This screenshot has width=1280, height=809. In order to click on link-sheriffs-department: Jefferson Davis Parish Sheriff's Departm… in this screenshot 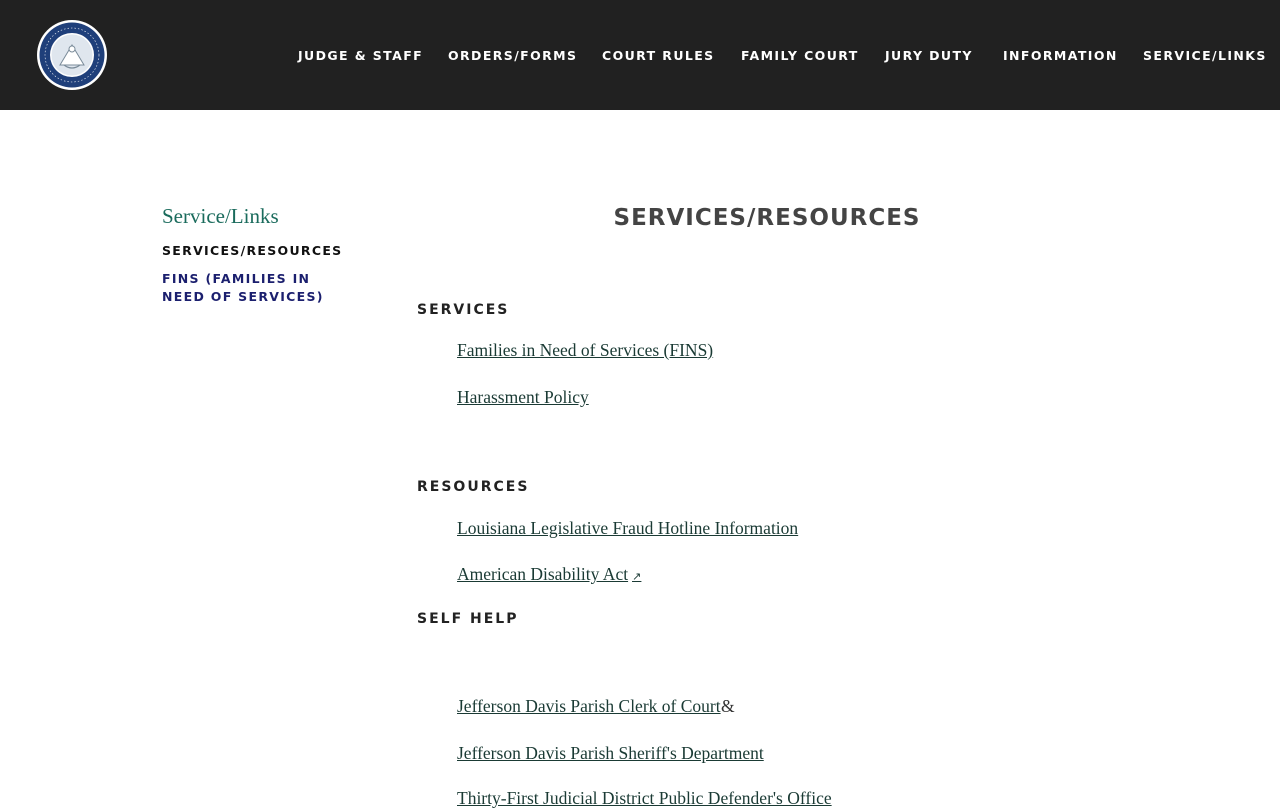, I will do `click(610, 753)`.